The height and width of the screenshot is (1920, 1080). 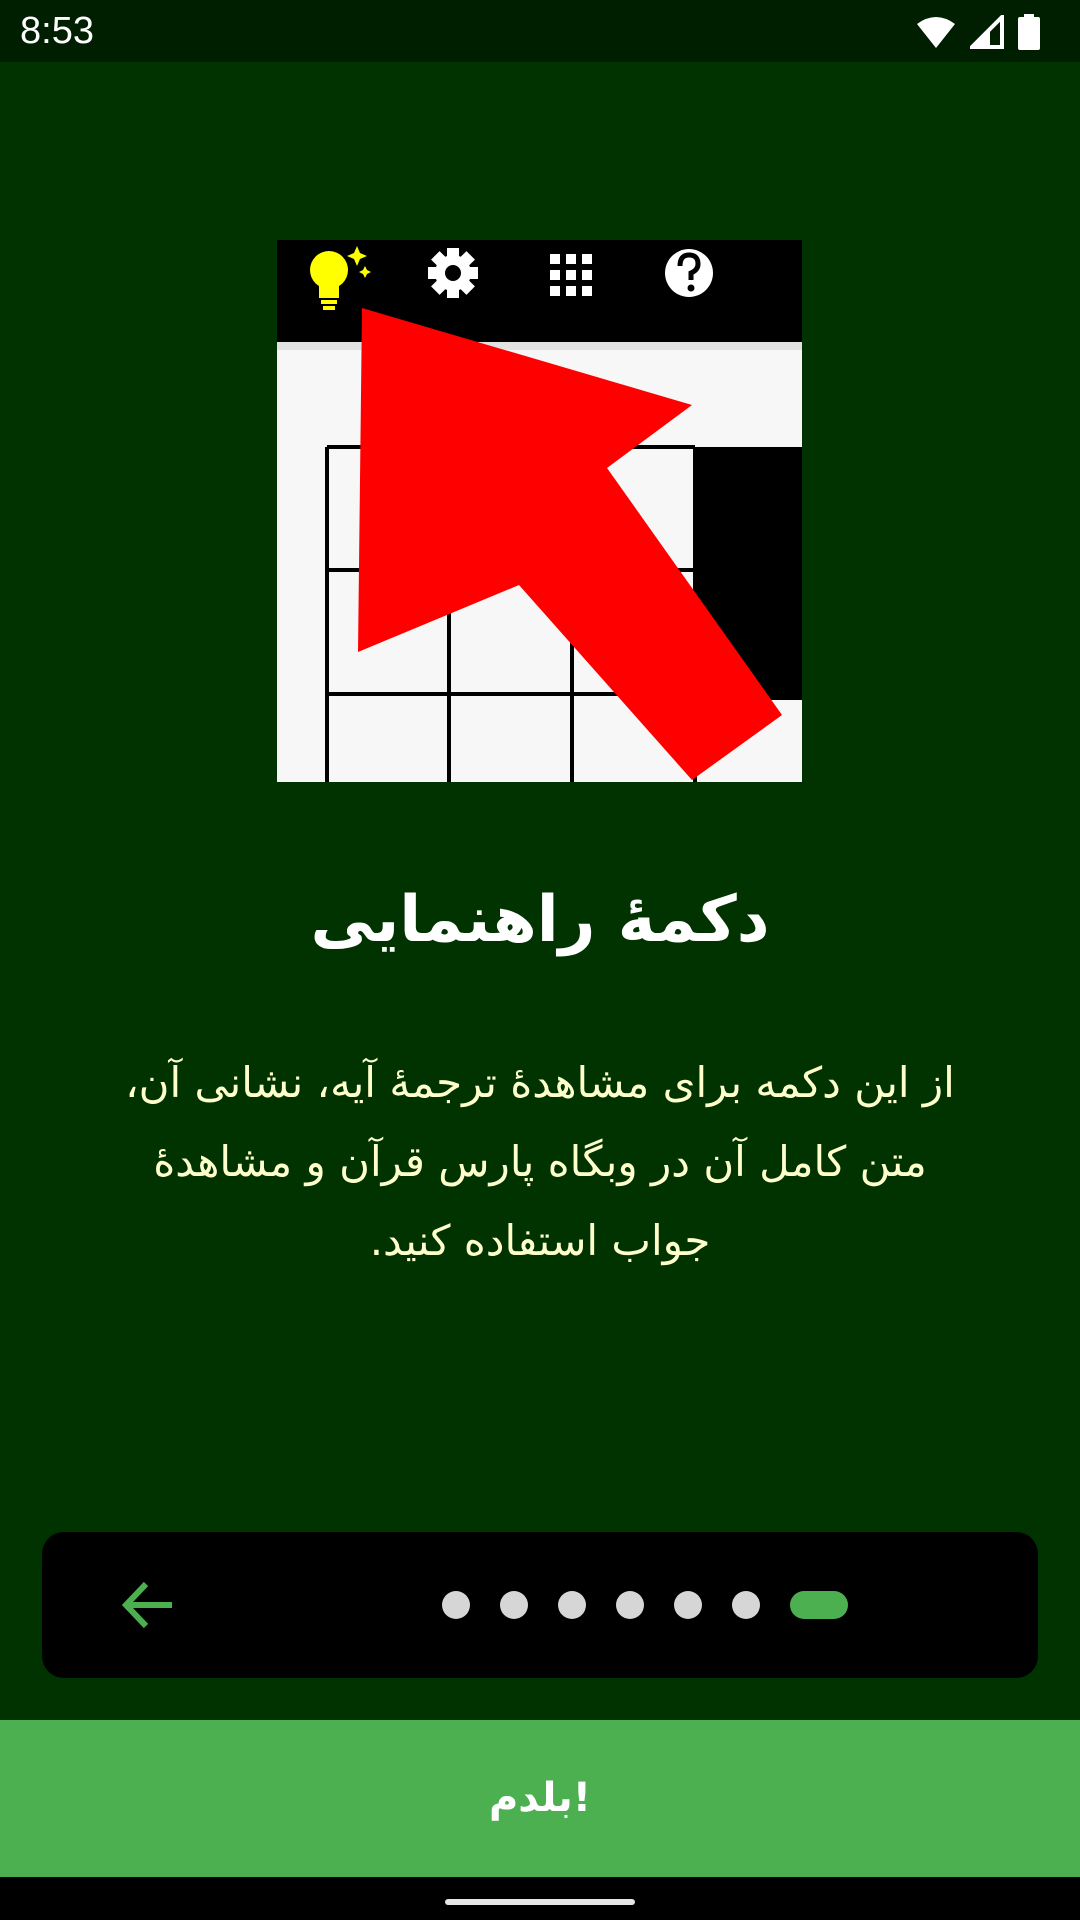 What do you see at coordinates (987, 32) in the screenshot?
I see `cell-signal-icon` at bounding box center [987, 32].